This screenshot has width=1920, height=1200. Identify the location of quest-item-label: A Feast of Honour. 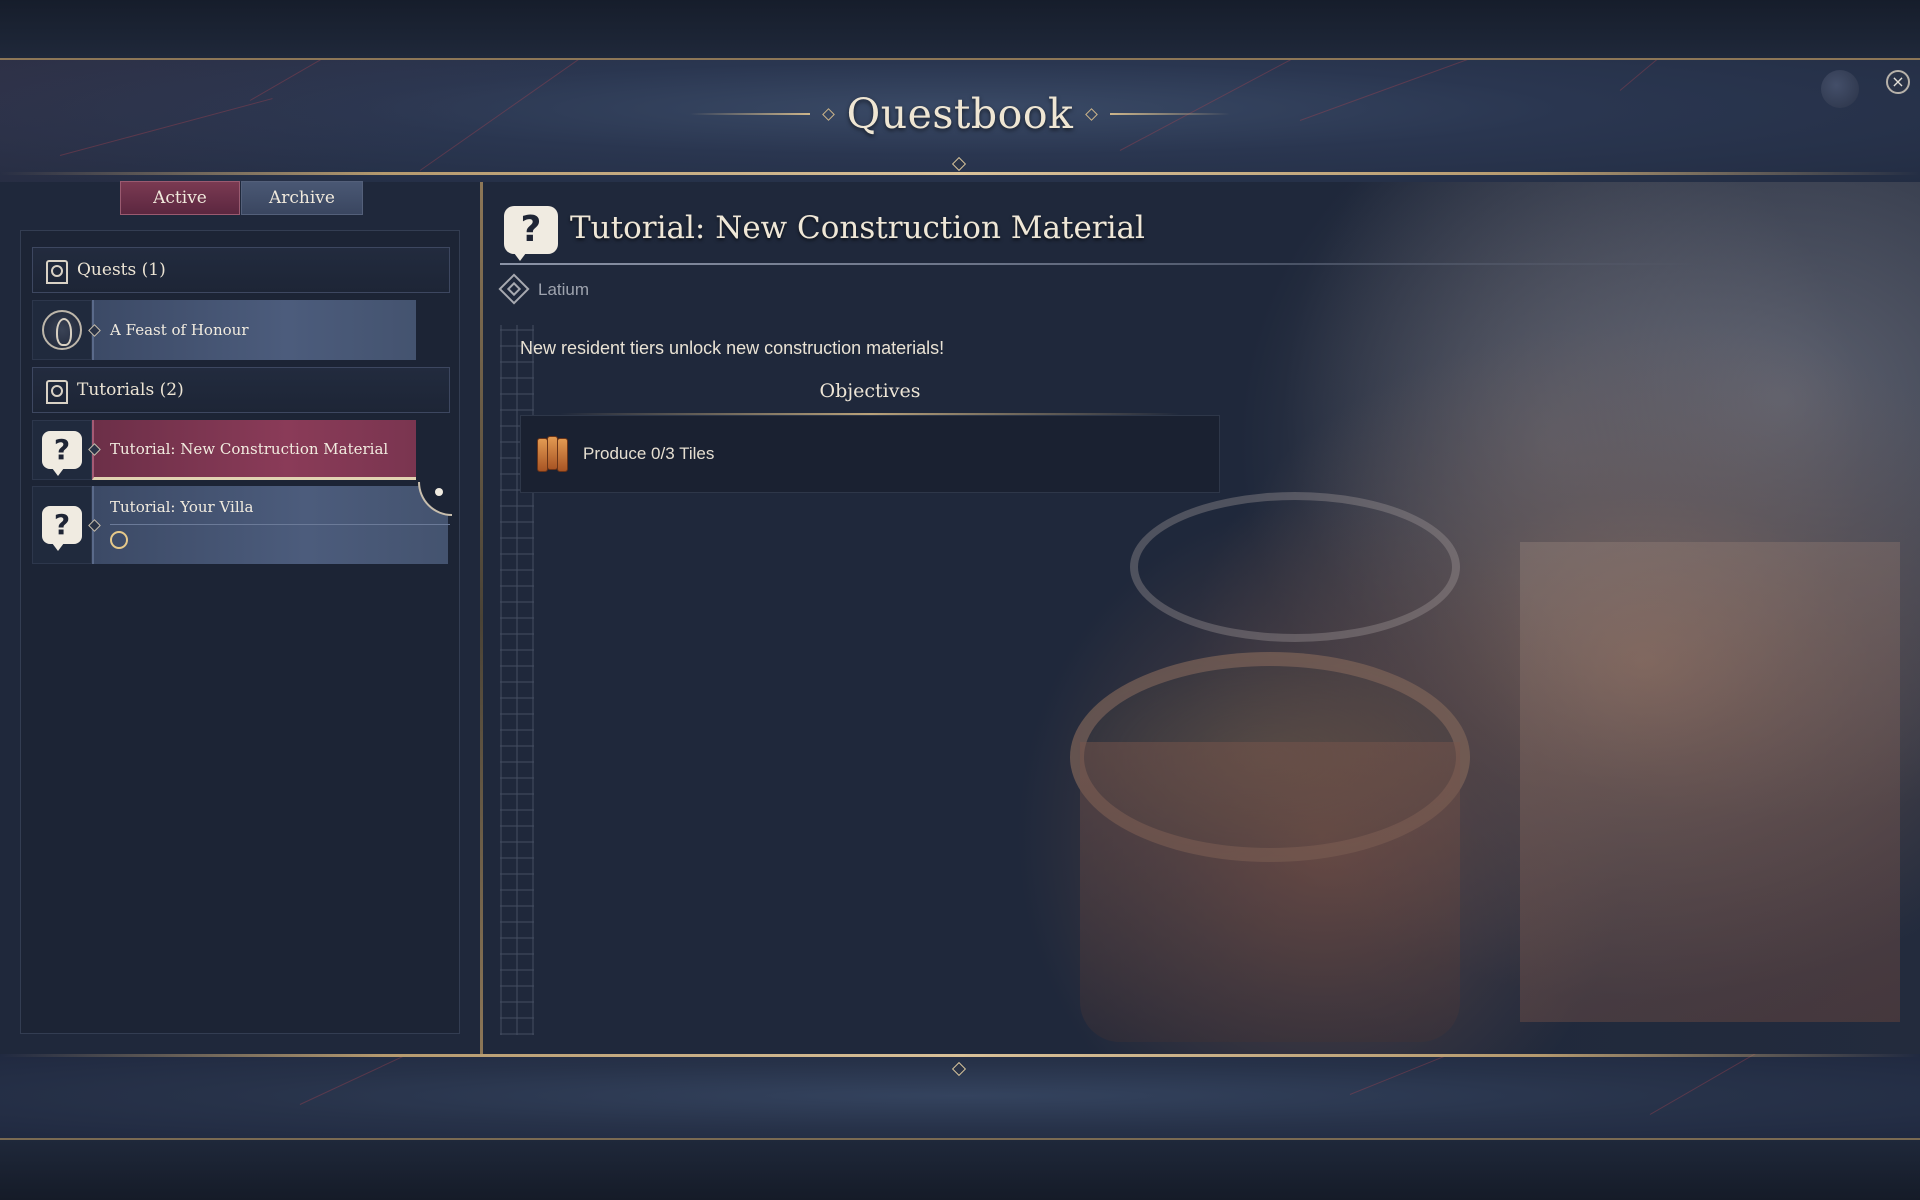
(179, 330).